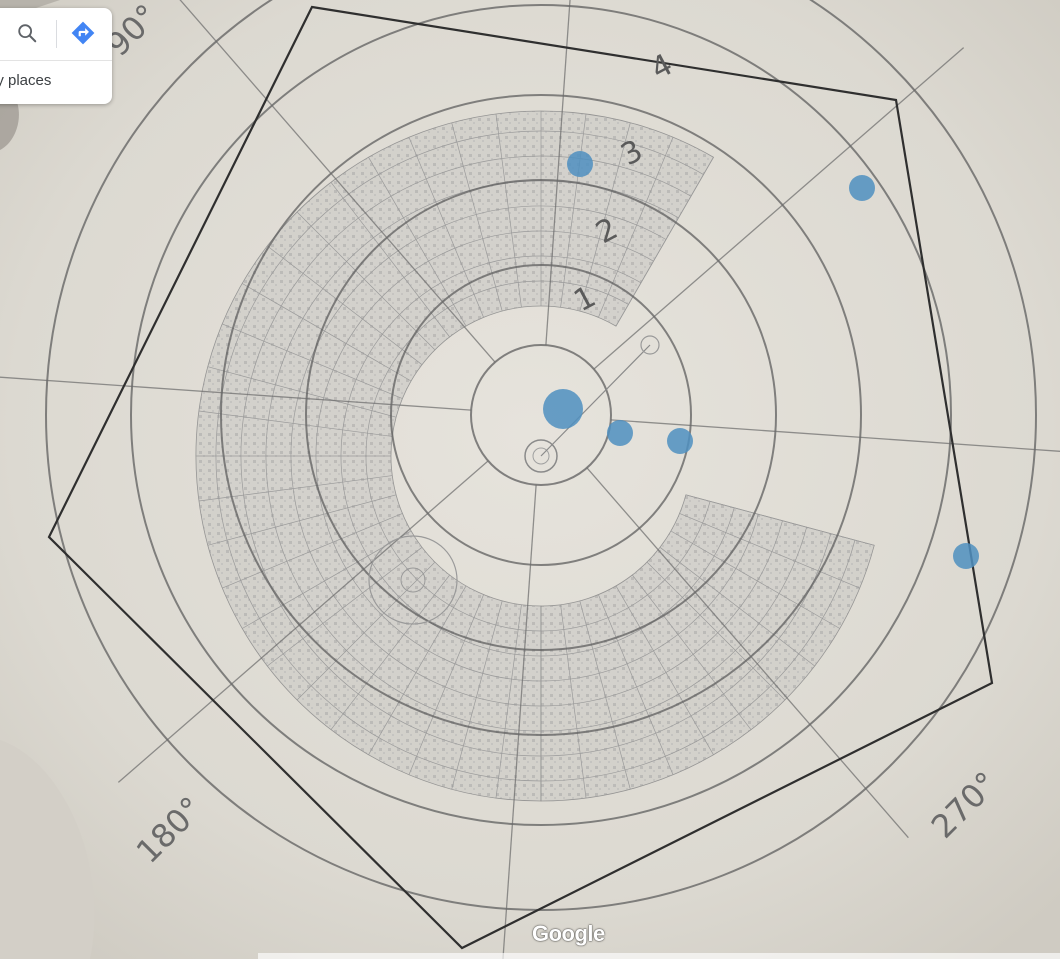 The image size is (1060, 959). I want to click on google-logo: Google, so click(568, 933).